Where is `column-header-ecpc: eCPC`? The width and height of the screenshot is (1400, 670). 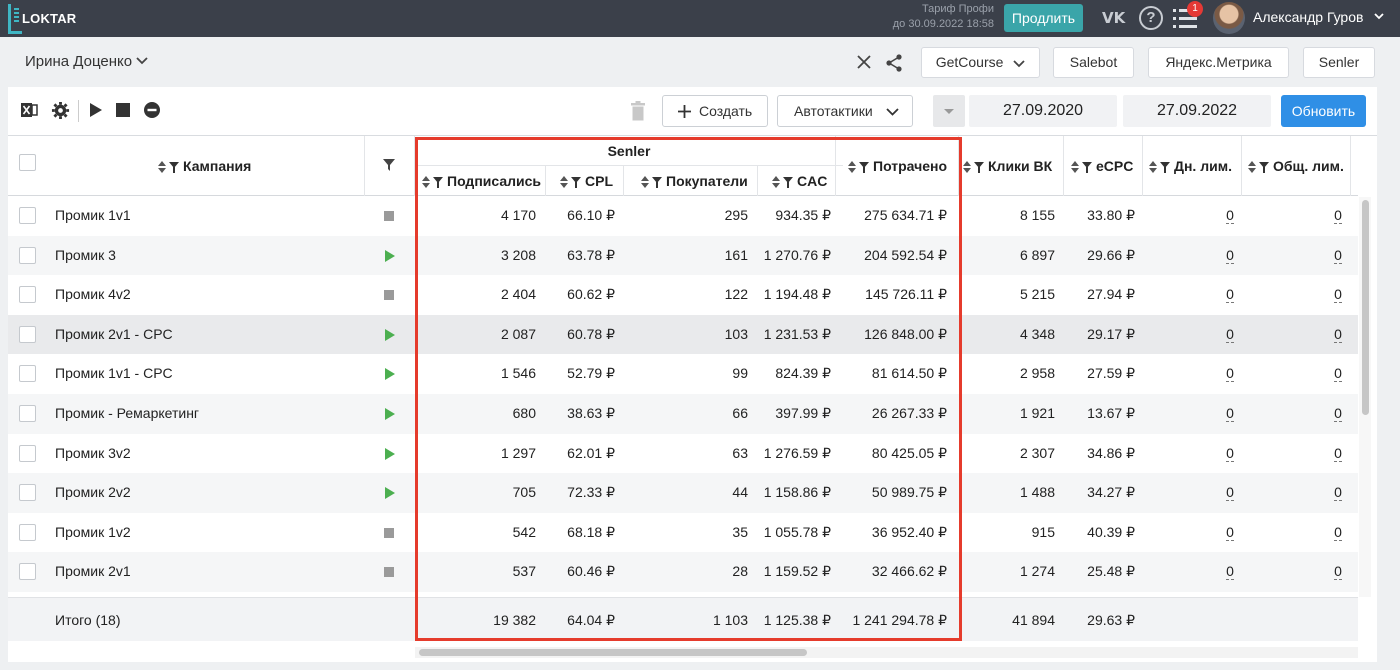
column-header-ecpc: eCPC is located at coordinates (1102, 166).